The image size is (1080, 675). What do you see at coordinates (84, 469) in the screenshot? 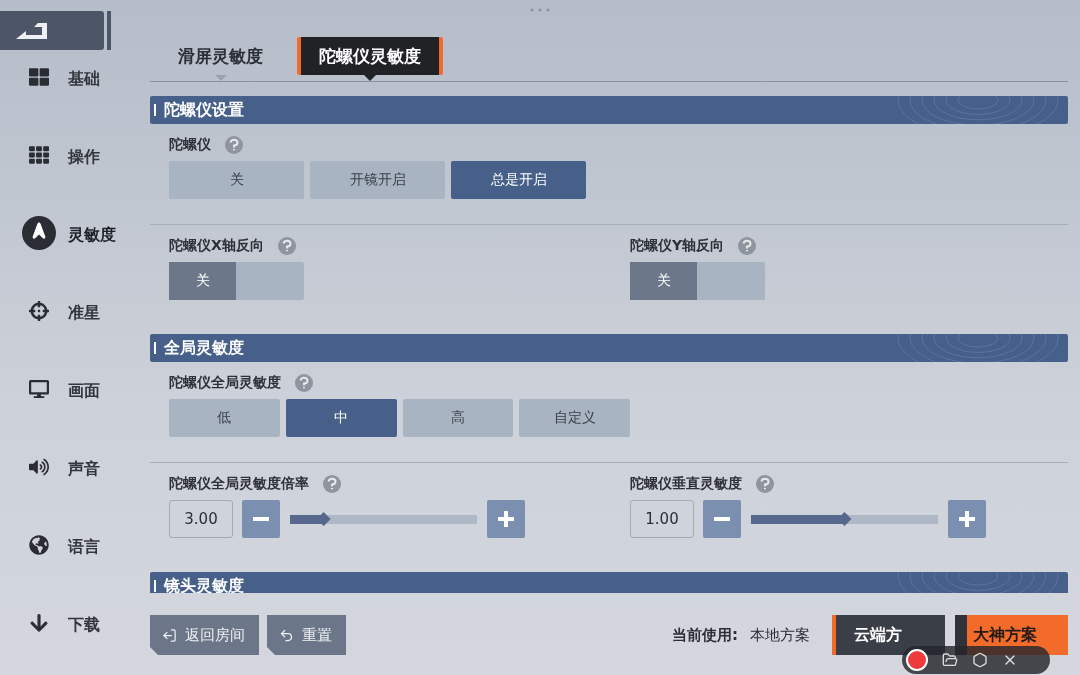
I see `nav-item: 声音` at bounding box center [84, 469].